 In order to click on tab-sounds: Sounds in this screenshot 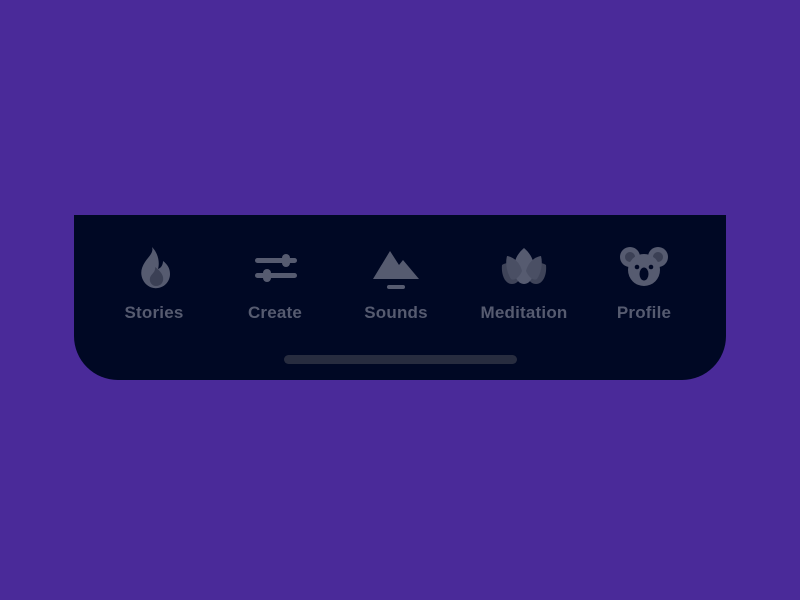, I will do `click(396, 288)`.